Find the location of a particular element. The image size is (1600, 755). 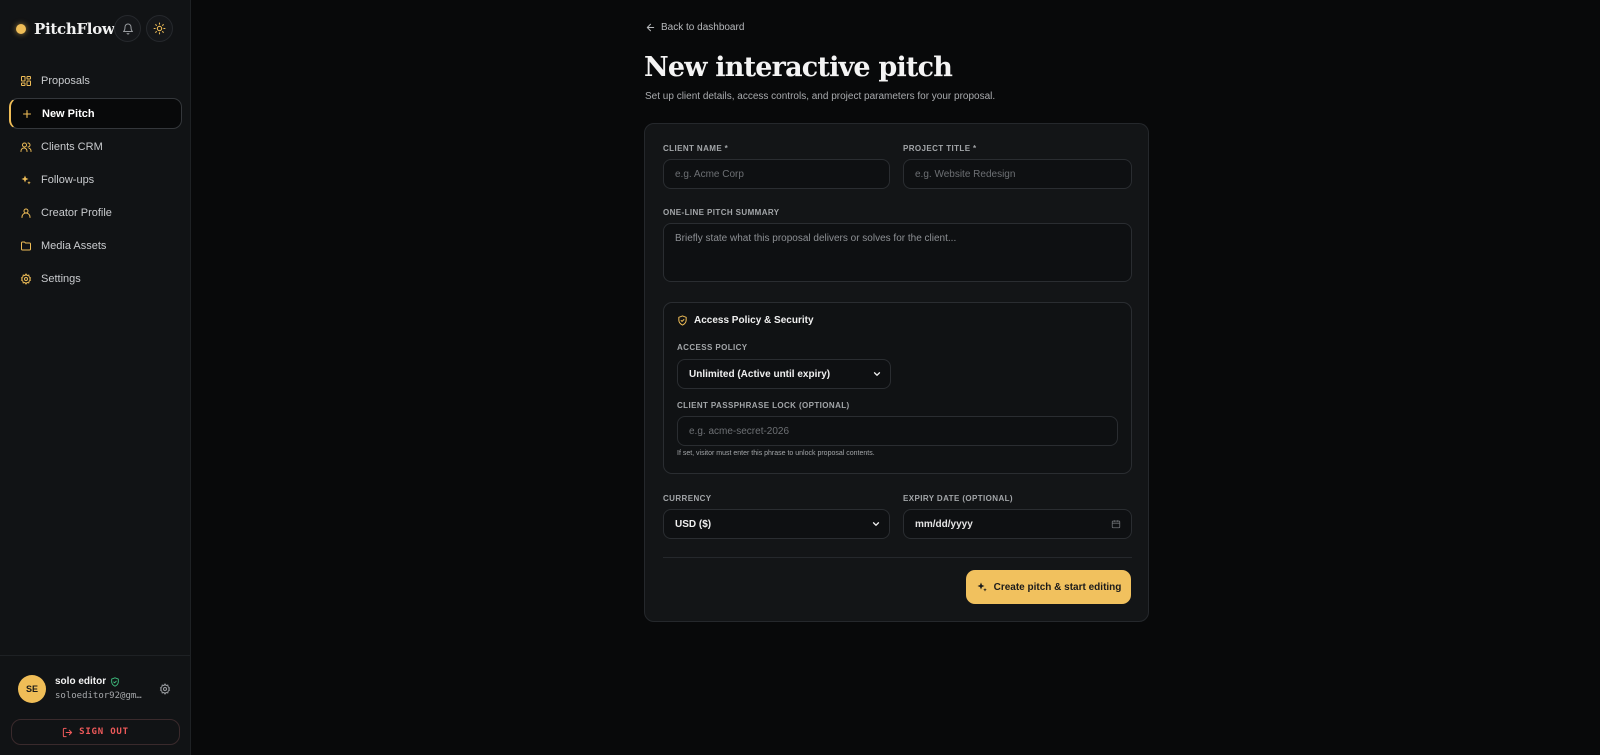

sidebar-item-label: New Pitch is located at coordinates (68, 113).